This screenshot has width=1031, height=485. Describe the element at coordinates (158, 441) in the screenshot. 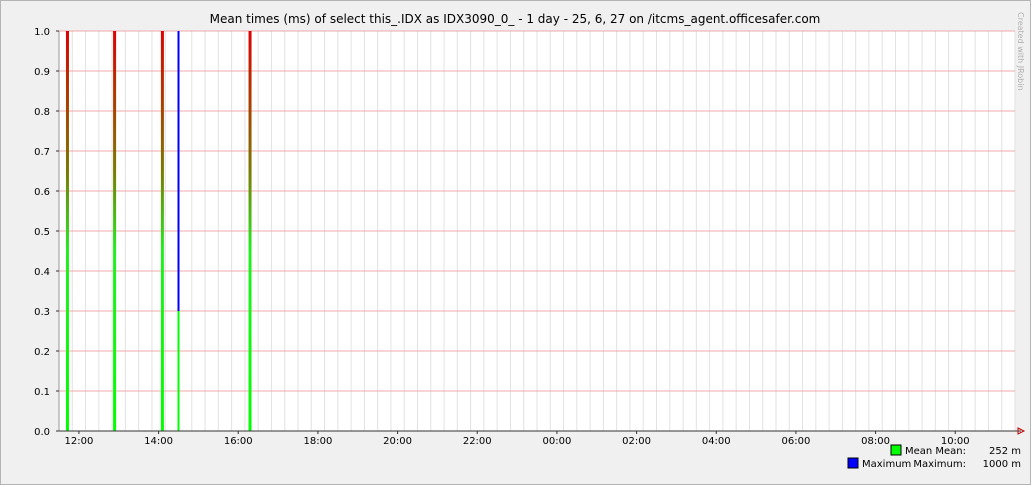

I see `x-tick-label: 14:00` at that location.